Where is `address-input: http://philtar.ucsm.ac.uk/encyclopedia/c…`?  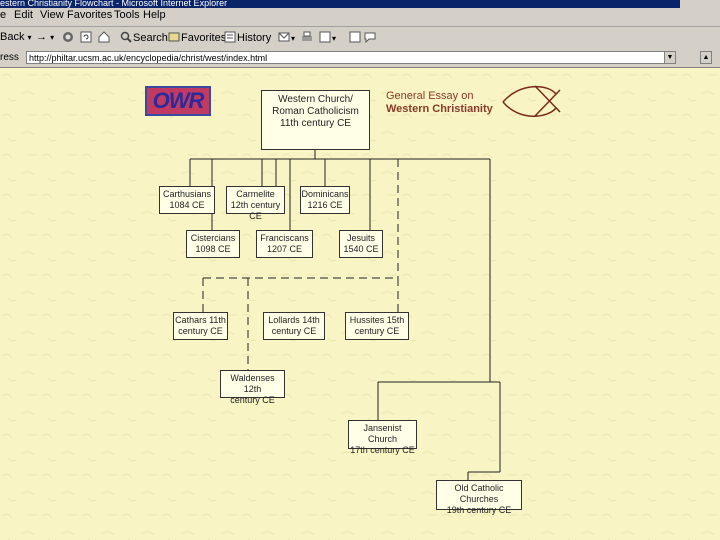
address-input: http://philtar.ucsm.ac.uk/encyclopedia/c… is located at coordinates (351, 57).